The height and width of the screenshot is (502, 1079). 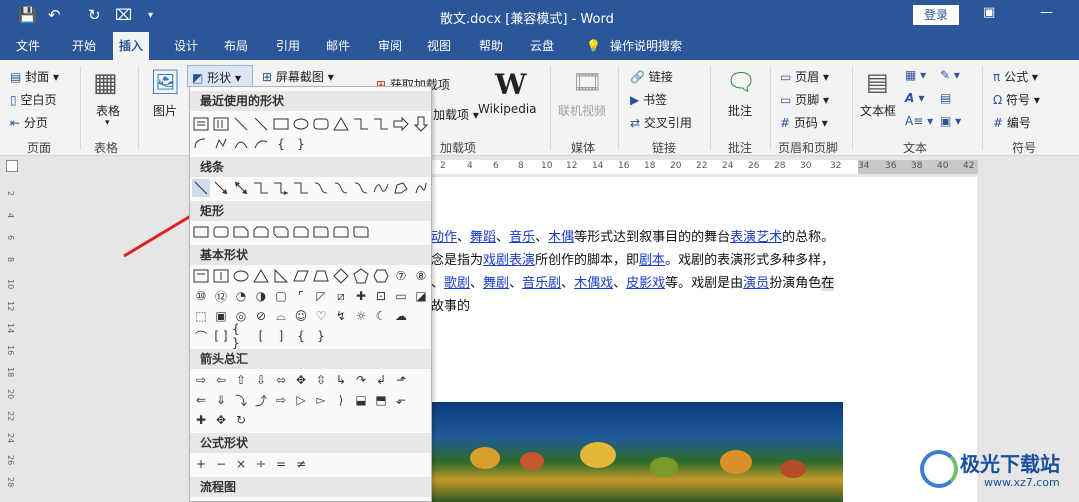 What do you see at coordinates (648, 99) in the screenshot?
I see `bookmark-button: ▶ 书签` at bounding box center [648, 99].